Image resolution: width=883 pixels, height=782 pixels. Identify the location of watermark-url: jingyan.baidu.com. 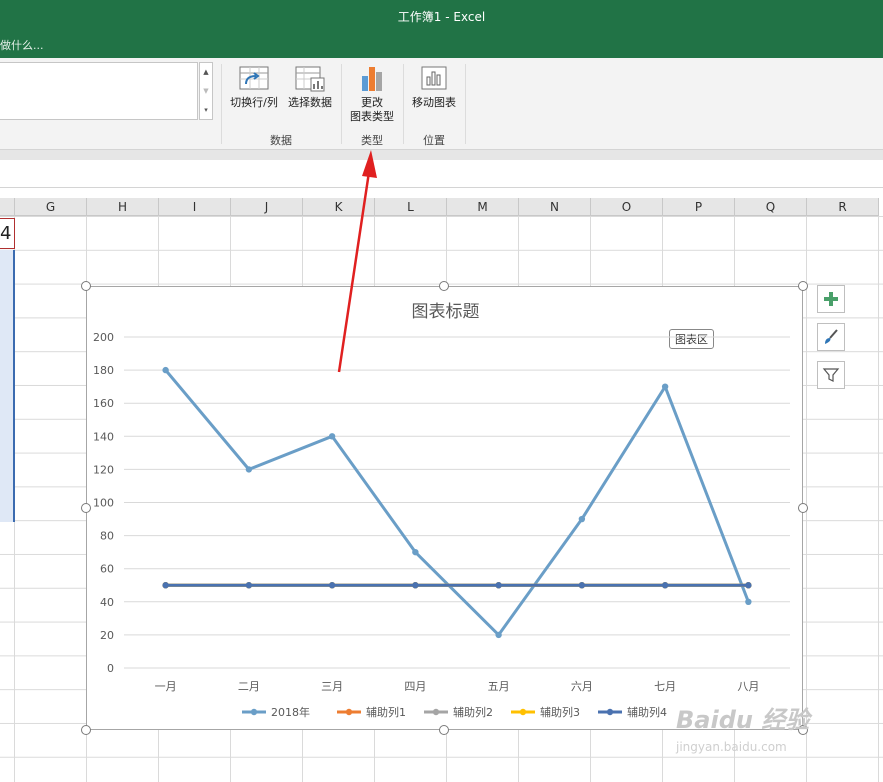
(731, 747).